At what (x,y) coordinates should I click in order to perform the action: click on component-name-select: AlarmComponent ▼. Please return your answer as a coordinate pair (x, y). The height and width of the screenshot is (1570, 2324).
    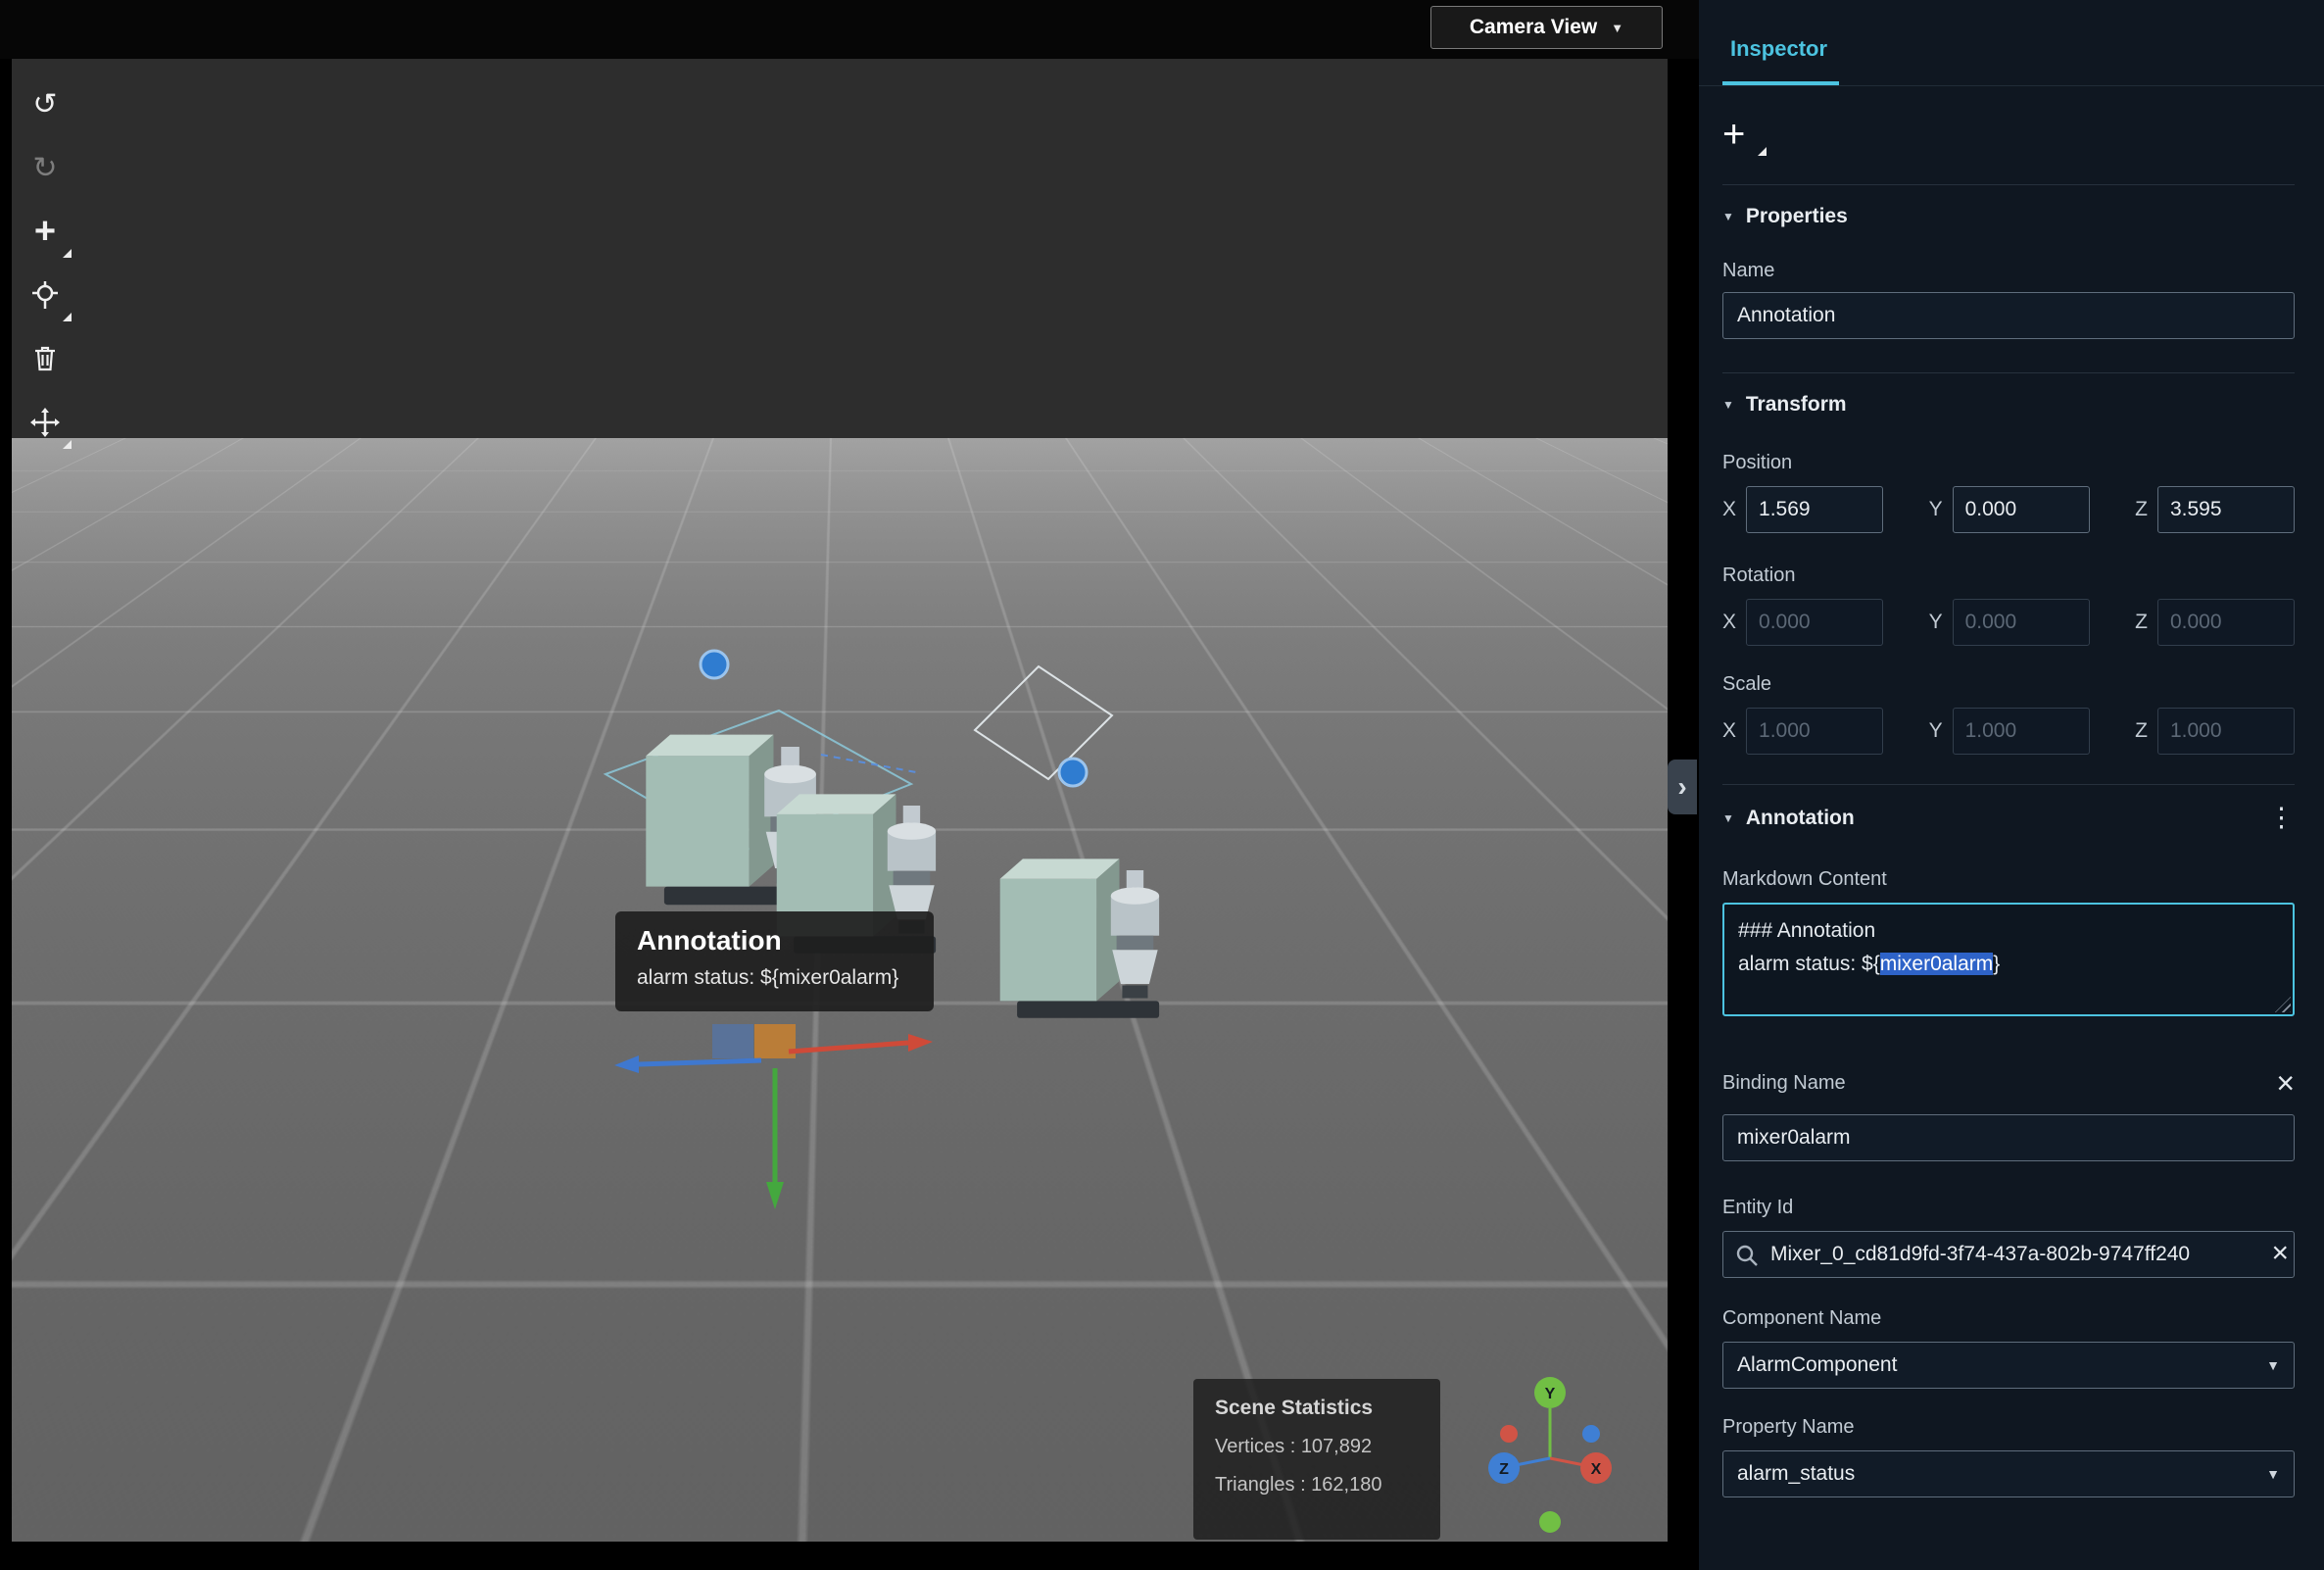
    Looking at the image, I should click on (2008, 1365).